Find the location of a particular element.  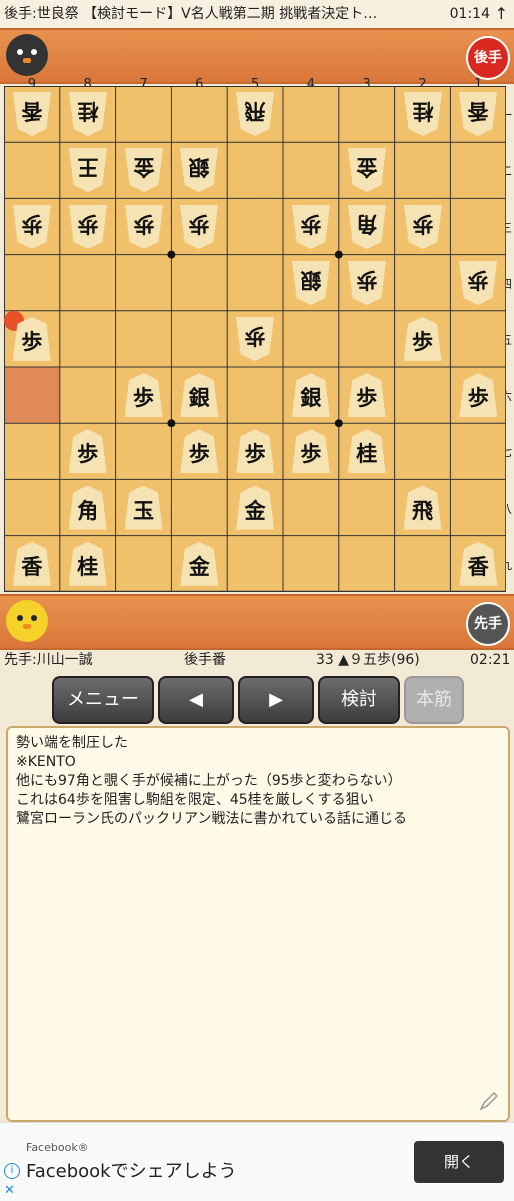

analyze-button: 検討 is located at coordinates (359, 700).